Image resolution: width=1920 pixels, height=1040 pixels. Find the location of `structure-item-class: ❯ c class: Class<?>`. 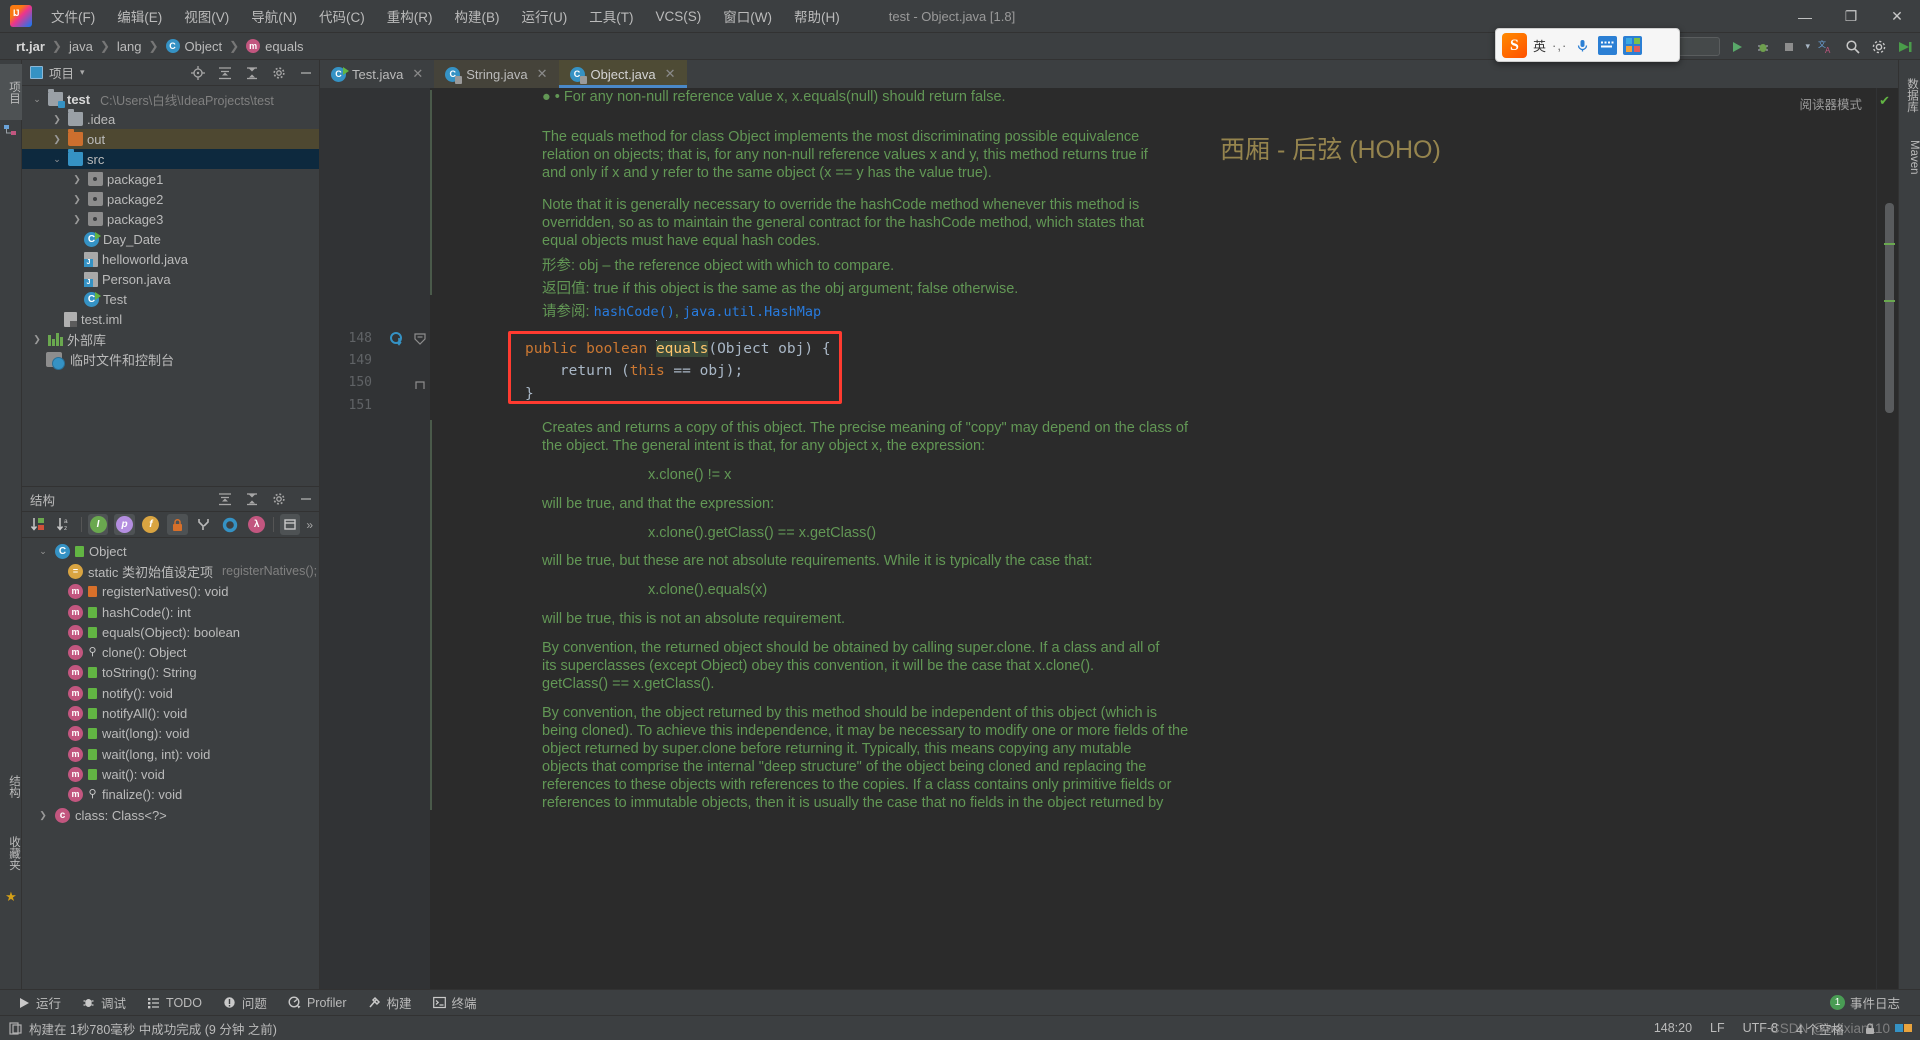

structure-item-class: ❯ c class: Class<?> is located at coordinates (177, 815).